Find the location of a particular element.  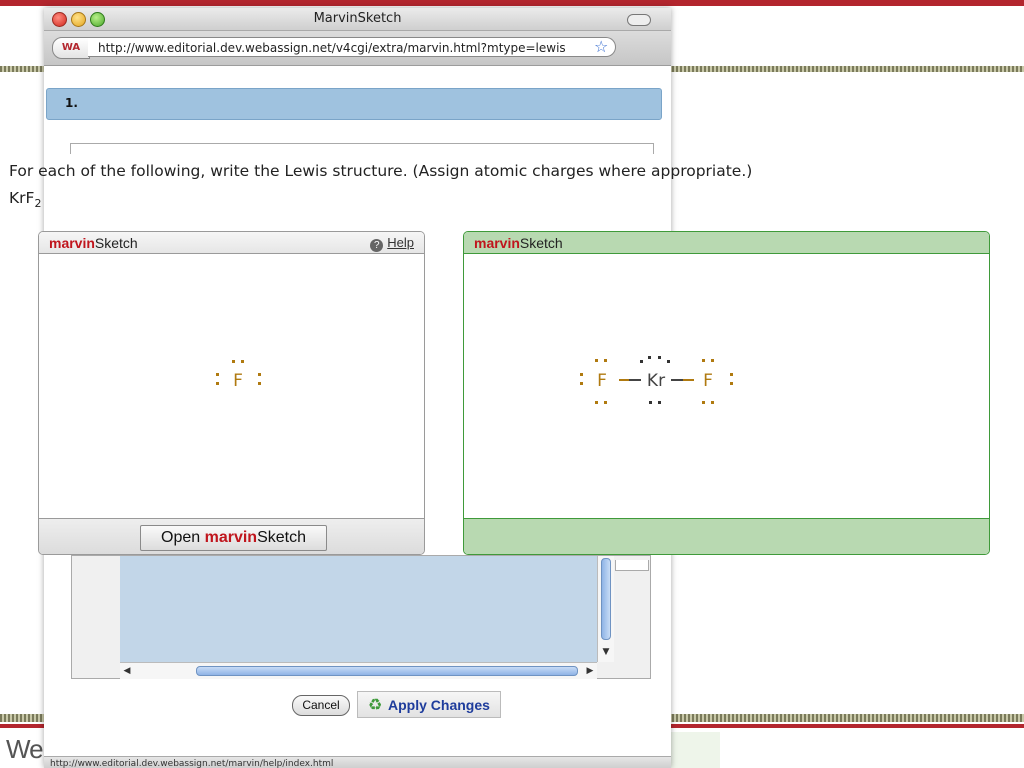

answer-molecule-canvas: F Kr F is located at coordinates (656, 380).